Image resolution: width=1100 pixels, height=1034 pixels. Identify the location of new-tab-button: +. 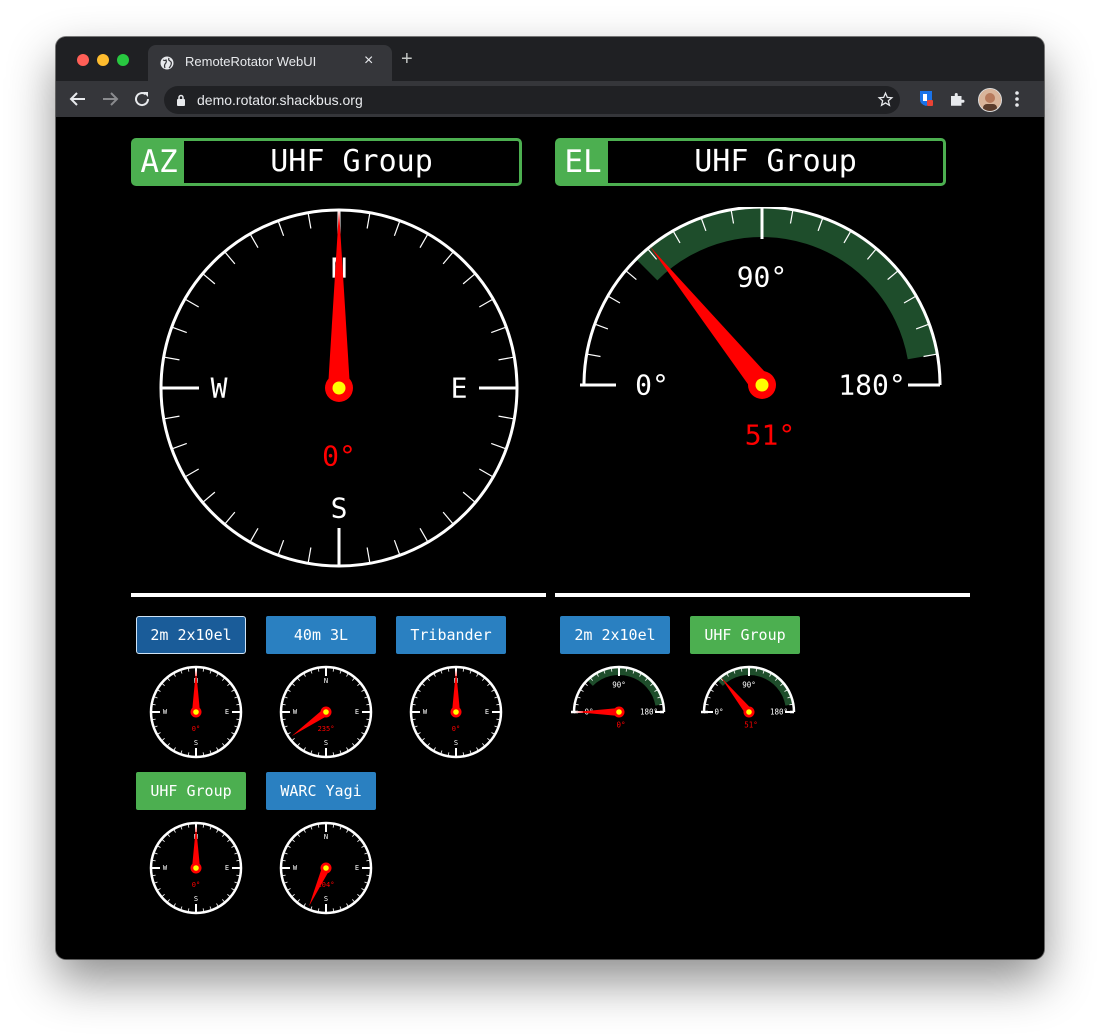
(407, 59).